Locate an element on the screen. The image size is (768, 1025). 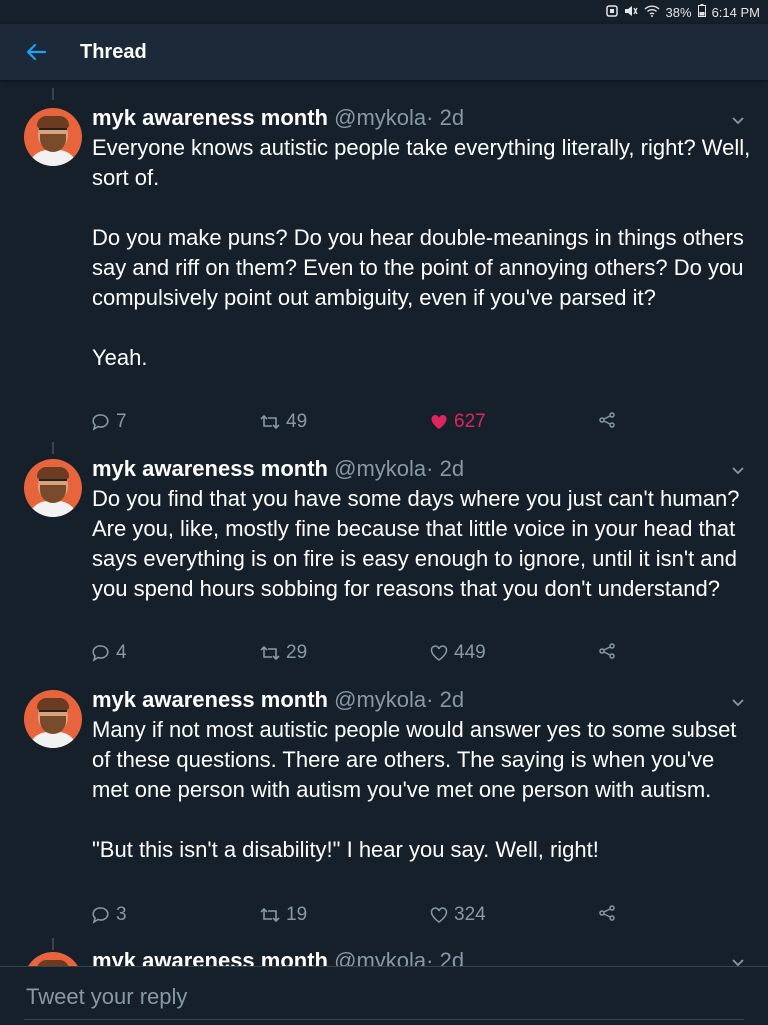
reply-bar is located at coordinates (384, 995).